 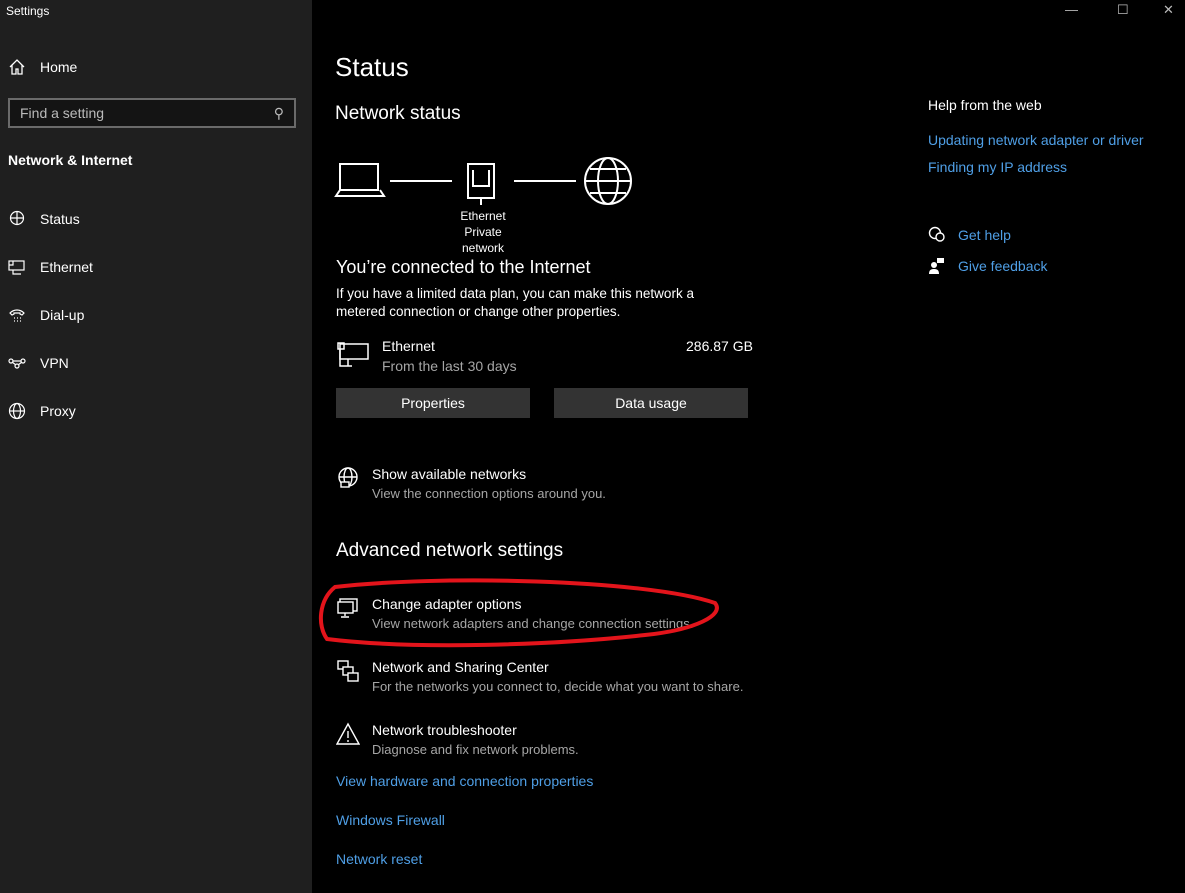 I want to click on sidebar-label: Proxy, so click(x=58, y=411).